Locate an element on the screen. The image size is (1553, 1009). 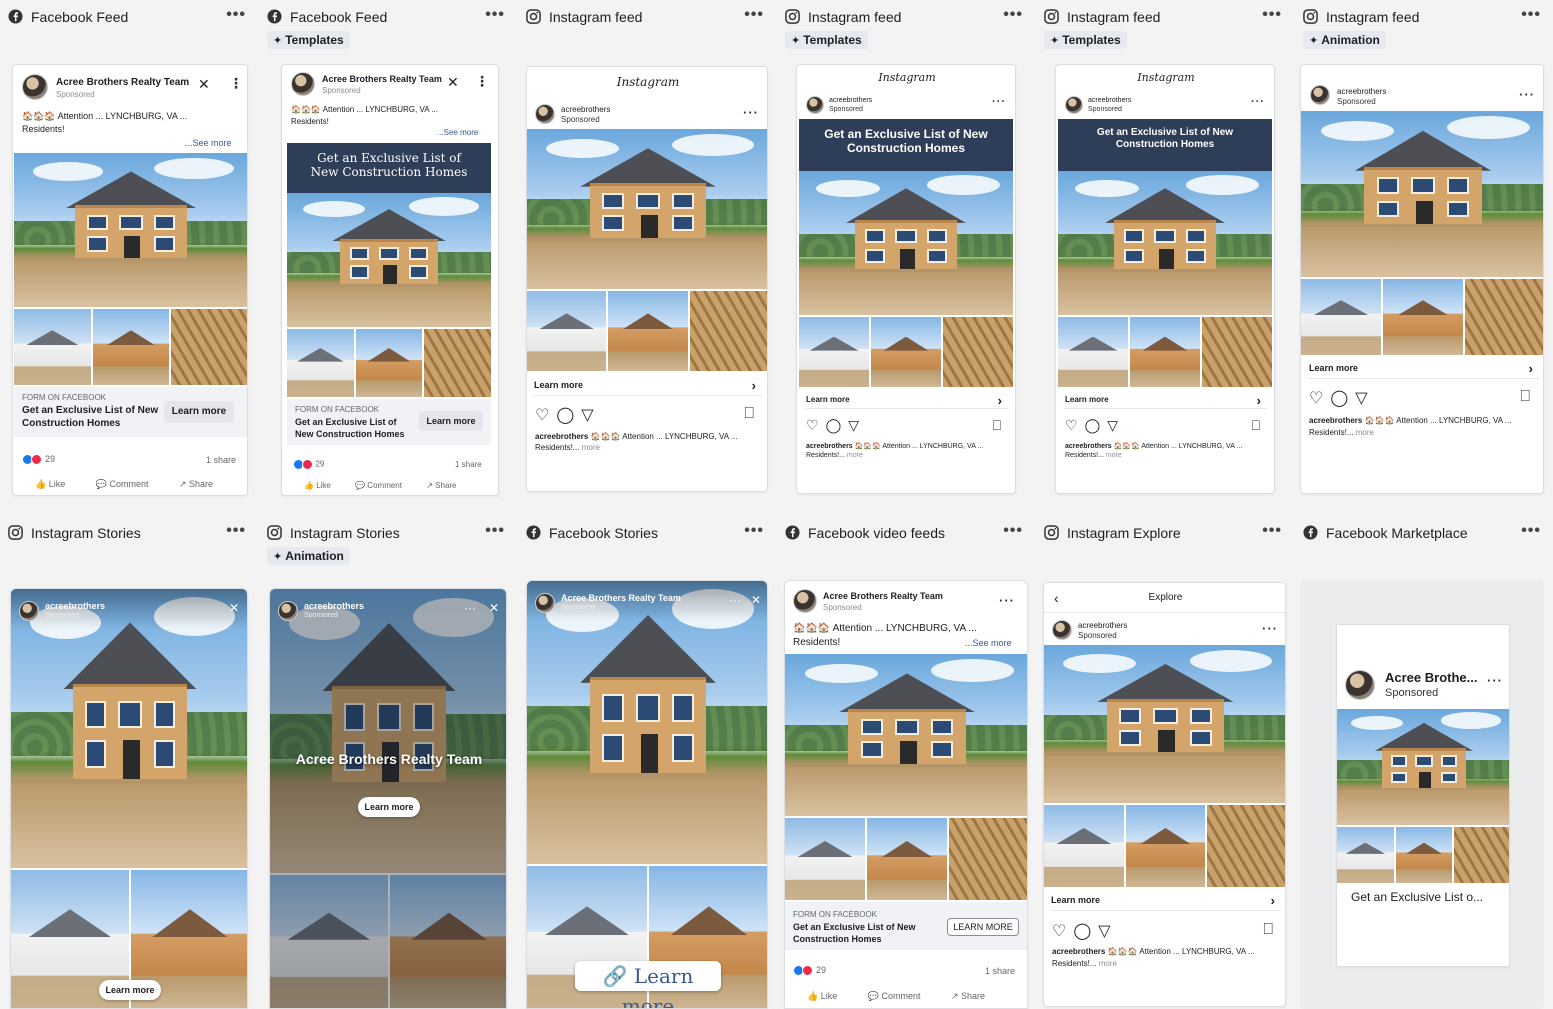
placement-tag-label: Templates is located at coordinates (1091, 40).